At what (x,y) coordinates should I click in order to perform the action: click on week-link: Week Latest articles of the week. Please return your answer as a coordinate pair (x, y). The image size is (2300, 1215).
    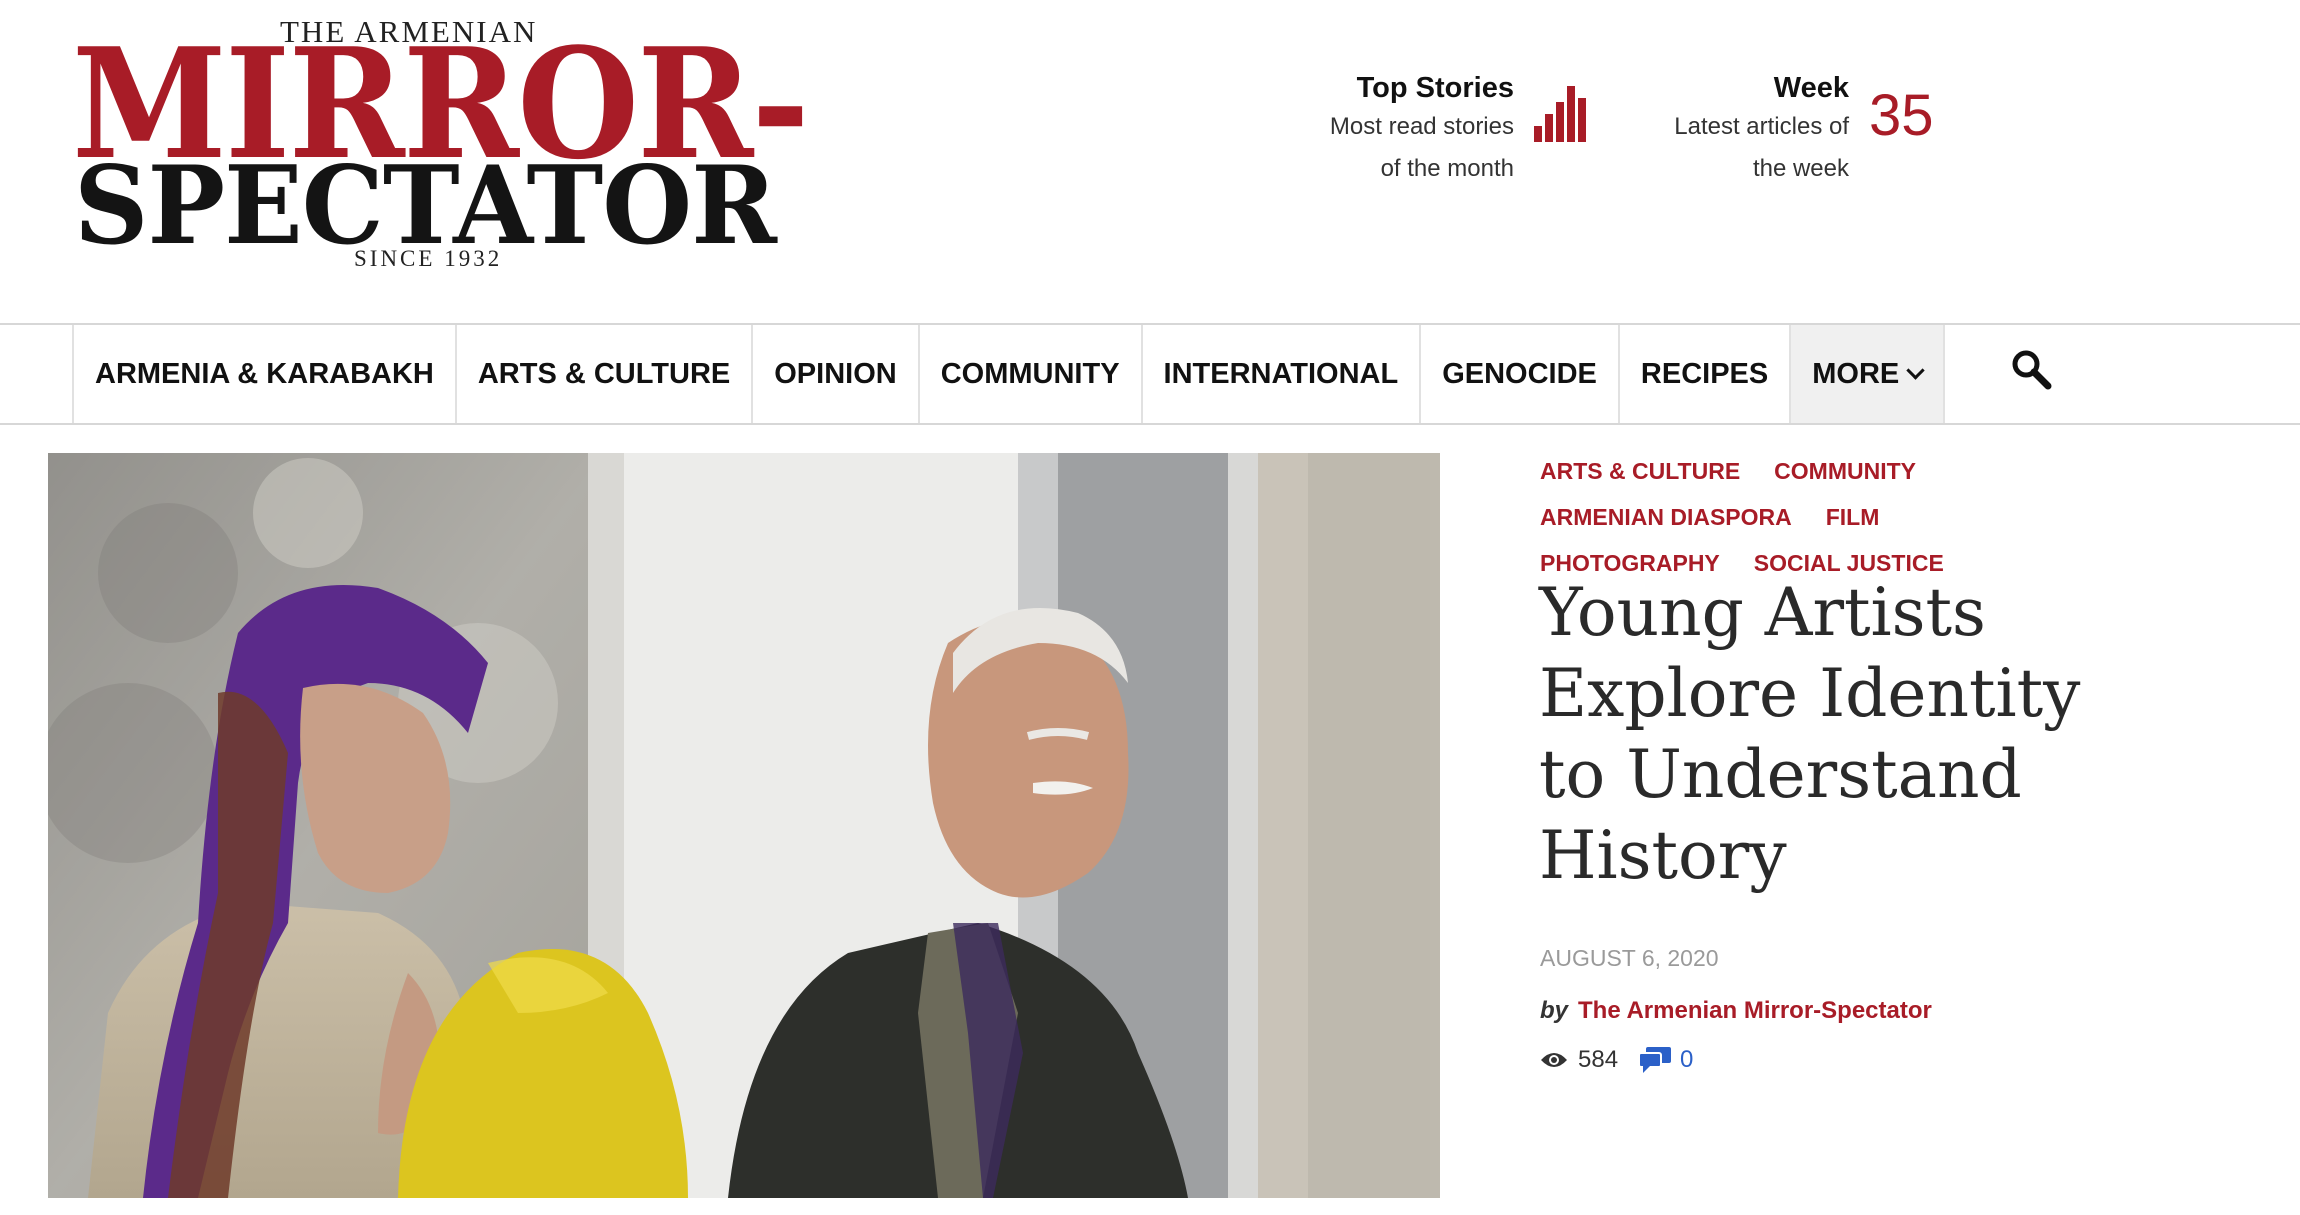
    Looking at the image, I should click on (1709, 130).